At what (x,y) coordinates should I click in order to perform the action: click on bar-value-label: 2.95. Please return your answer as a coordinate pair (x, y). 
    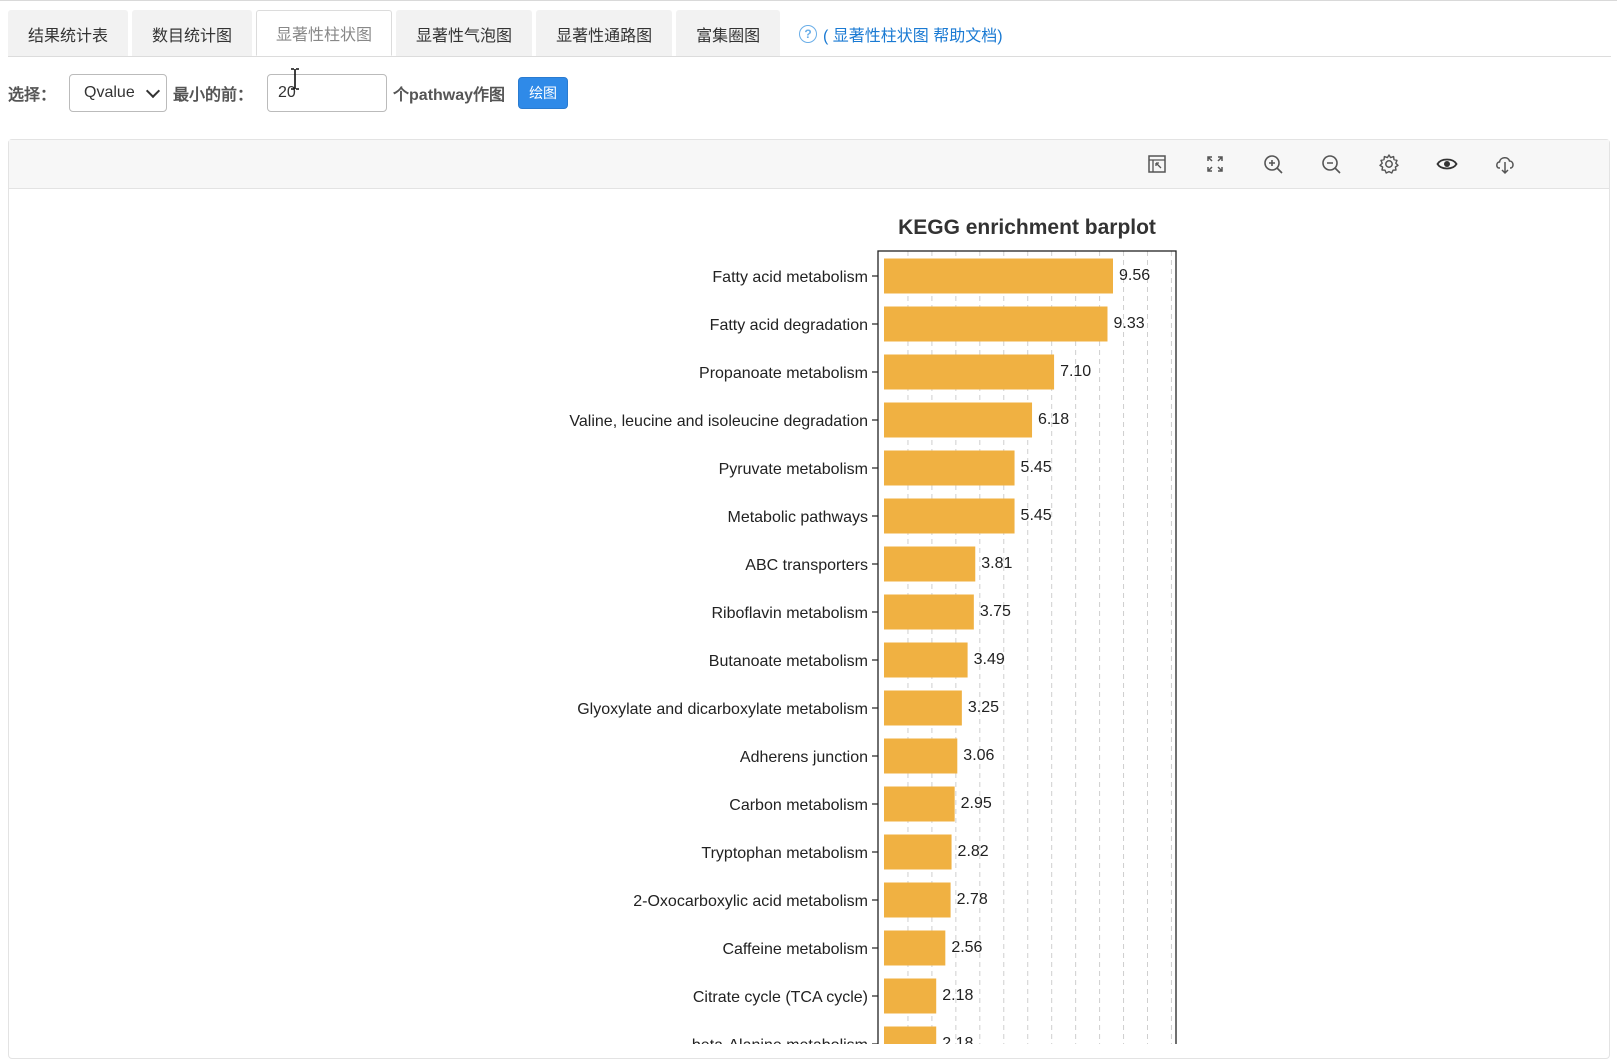
    Looking at the image, I should click on (976, 803).